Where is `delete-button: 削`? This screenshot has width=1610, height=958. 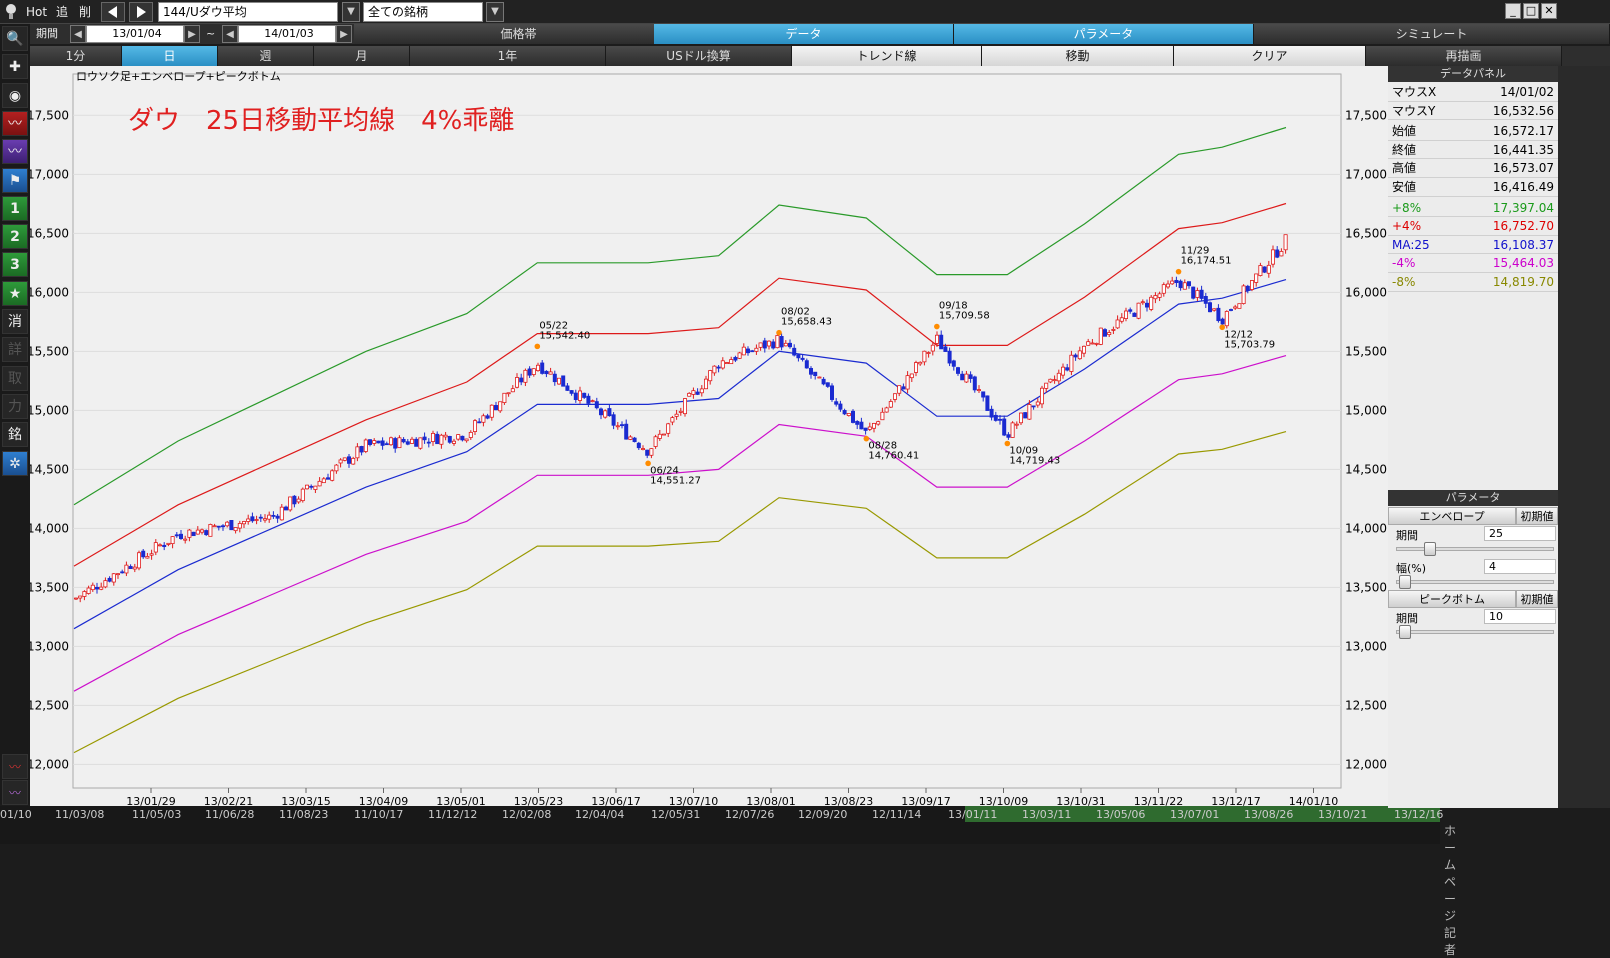 delete-button: 削 is located at coordinates (85, 12).